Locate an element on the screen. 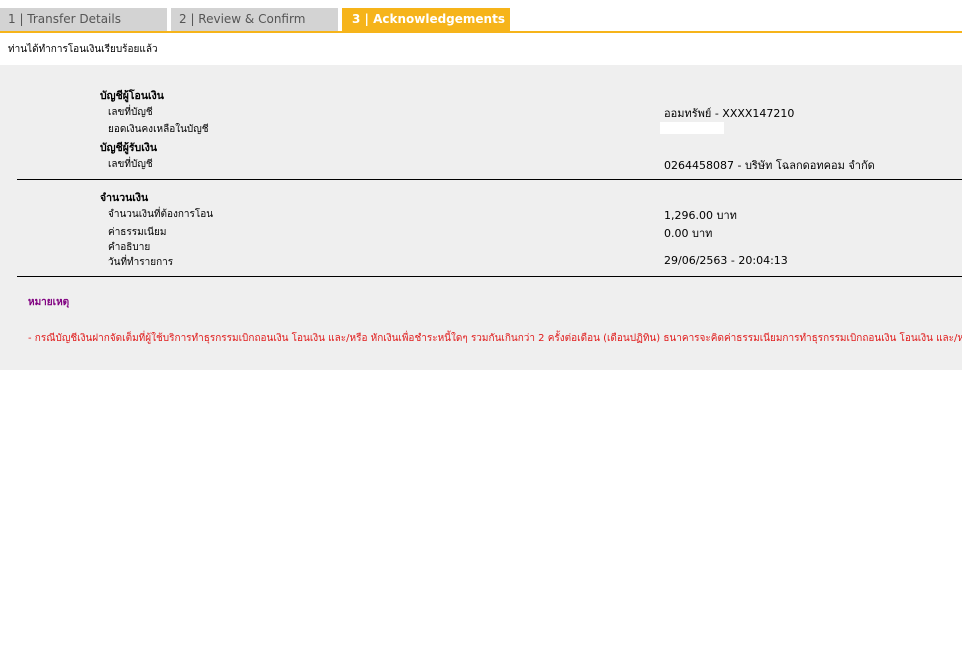  fee-label: ค่าธรรมเนียม is located at coordinates (137, 232).